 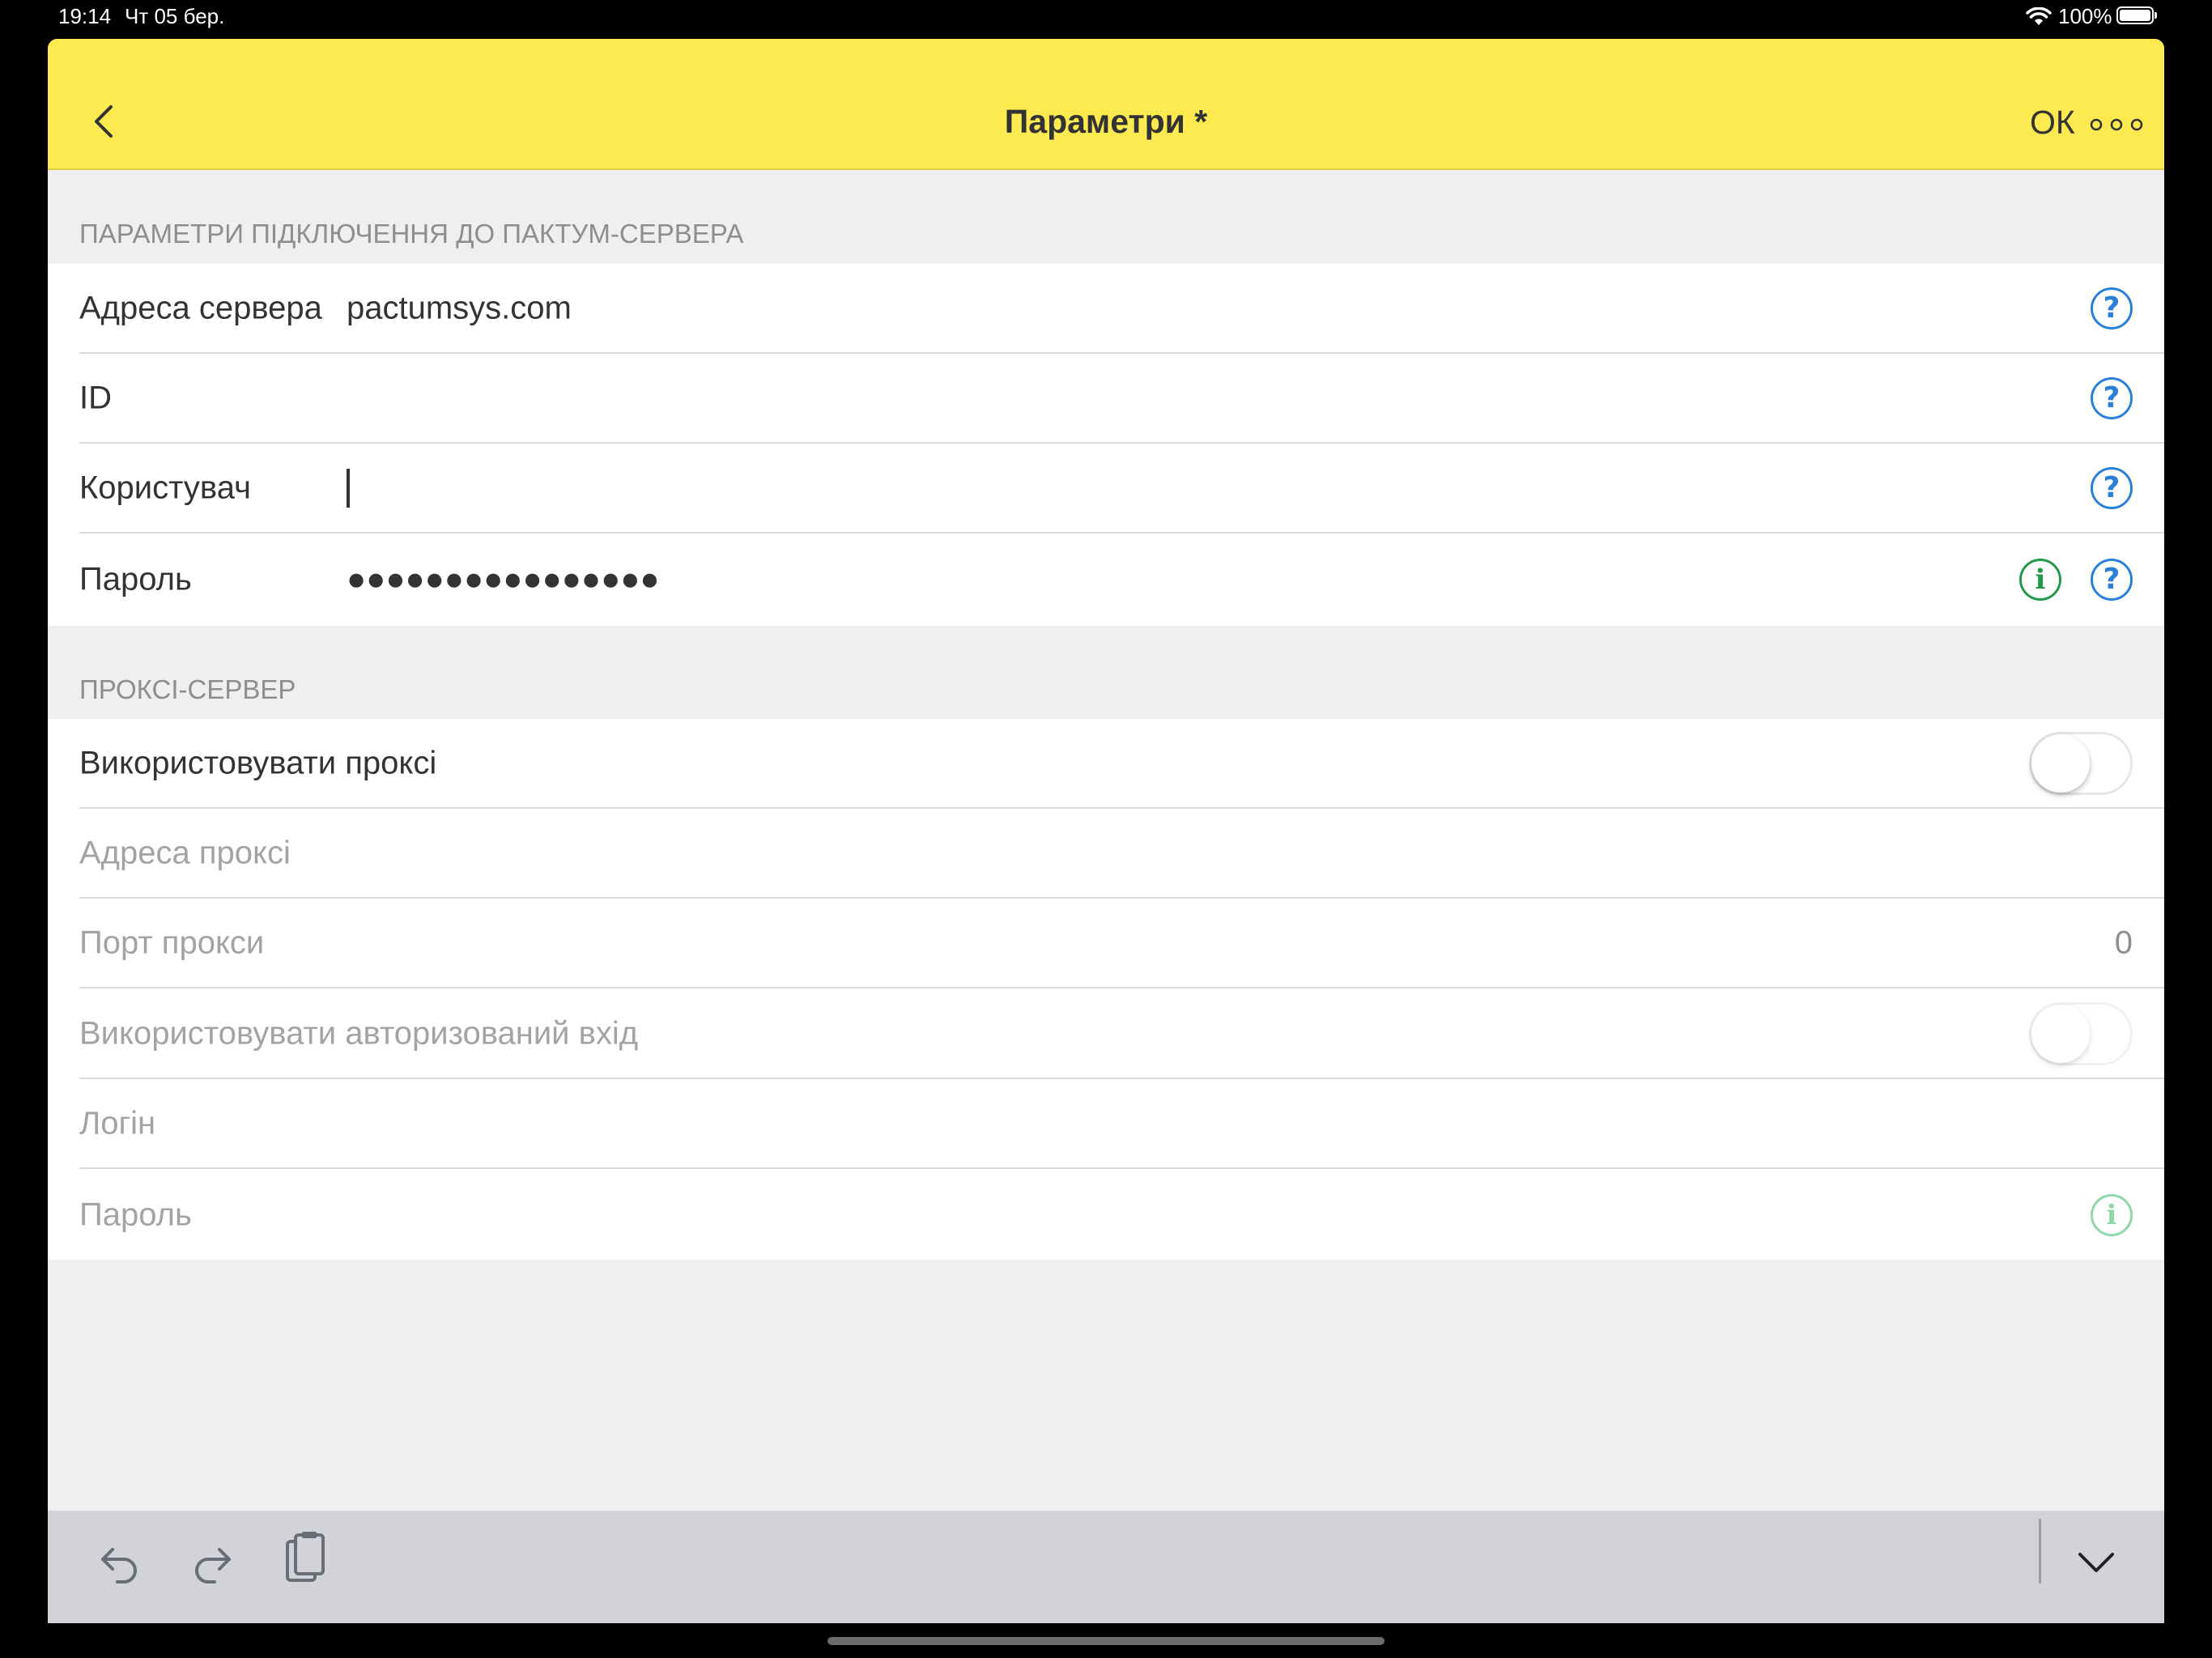 I want to click on app-header: Параметри * ОК, so click(x=1106, y=104).